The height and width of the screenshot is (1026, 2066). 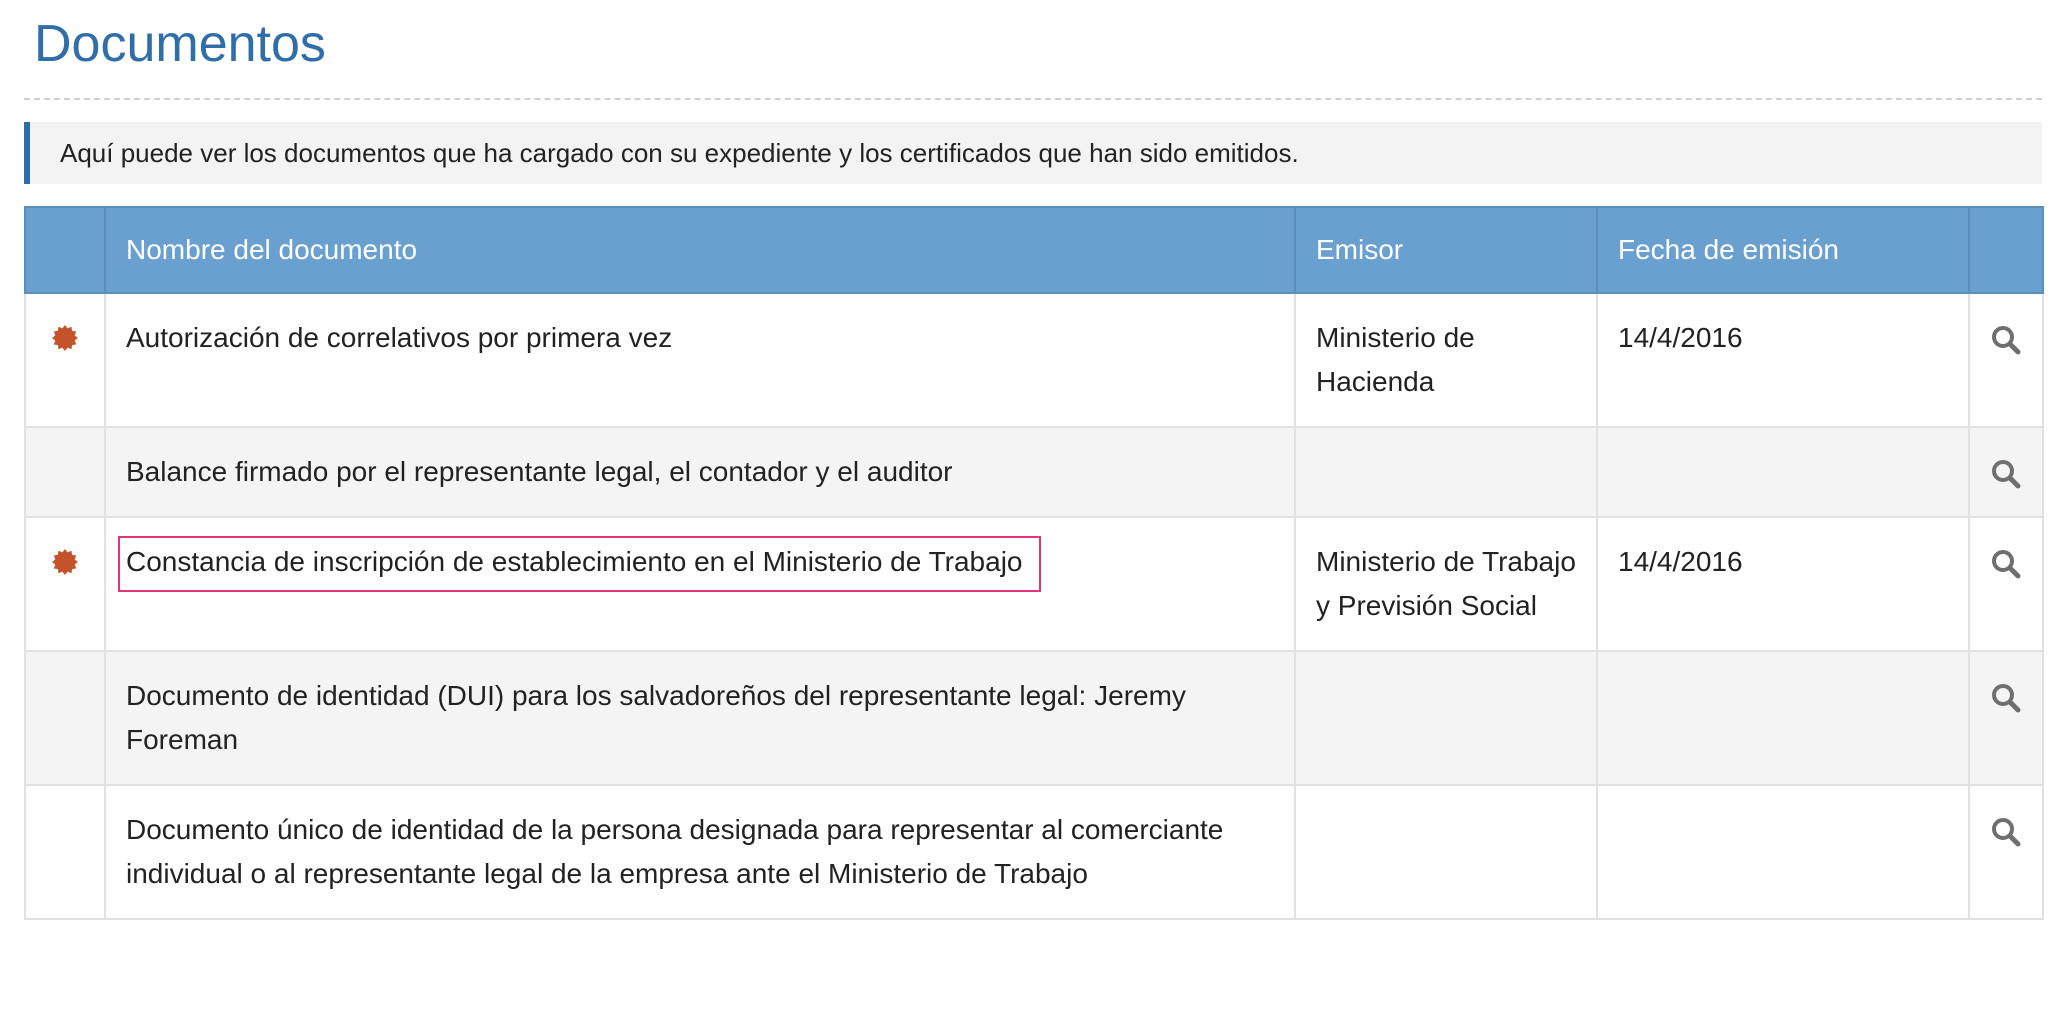 What do you see at coordinates (1446, 250) in the screenshot?
I see `header-issuer: Emisor` at bounding box center [1446, 250].